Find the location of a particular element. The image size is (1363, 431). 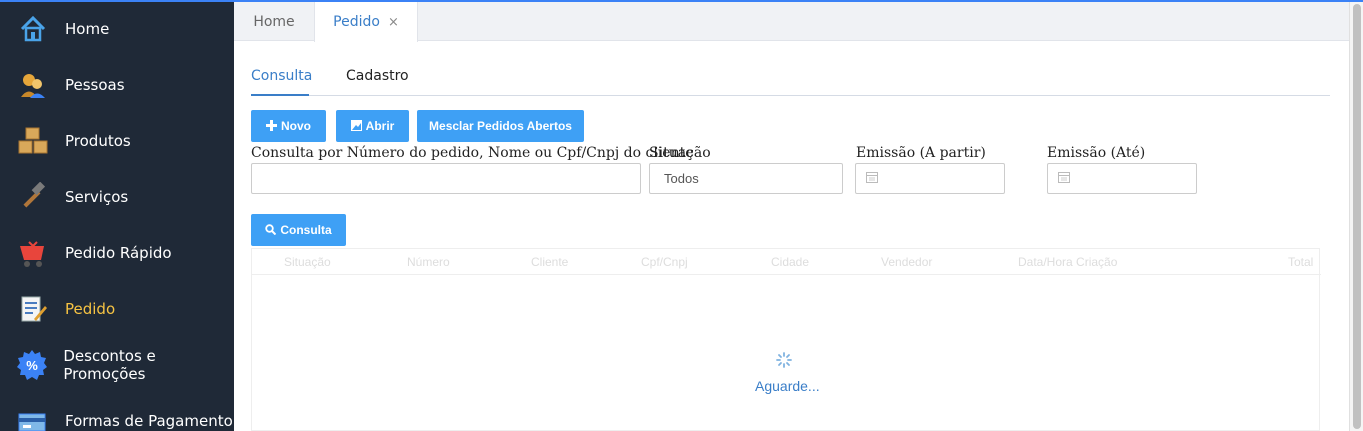

sidebar-item-pedido-rapido: Pedido Rápido is located at coordinates (117, 253).